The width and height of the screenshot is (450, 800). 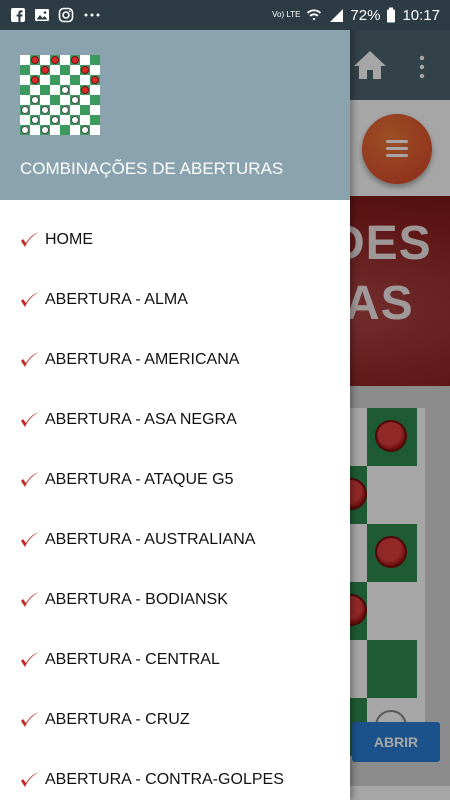 I want to click on drawer-item-home: HOME, so click(x=175, y=240).